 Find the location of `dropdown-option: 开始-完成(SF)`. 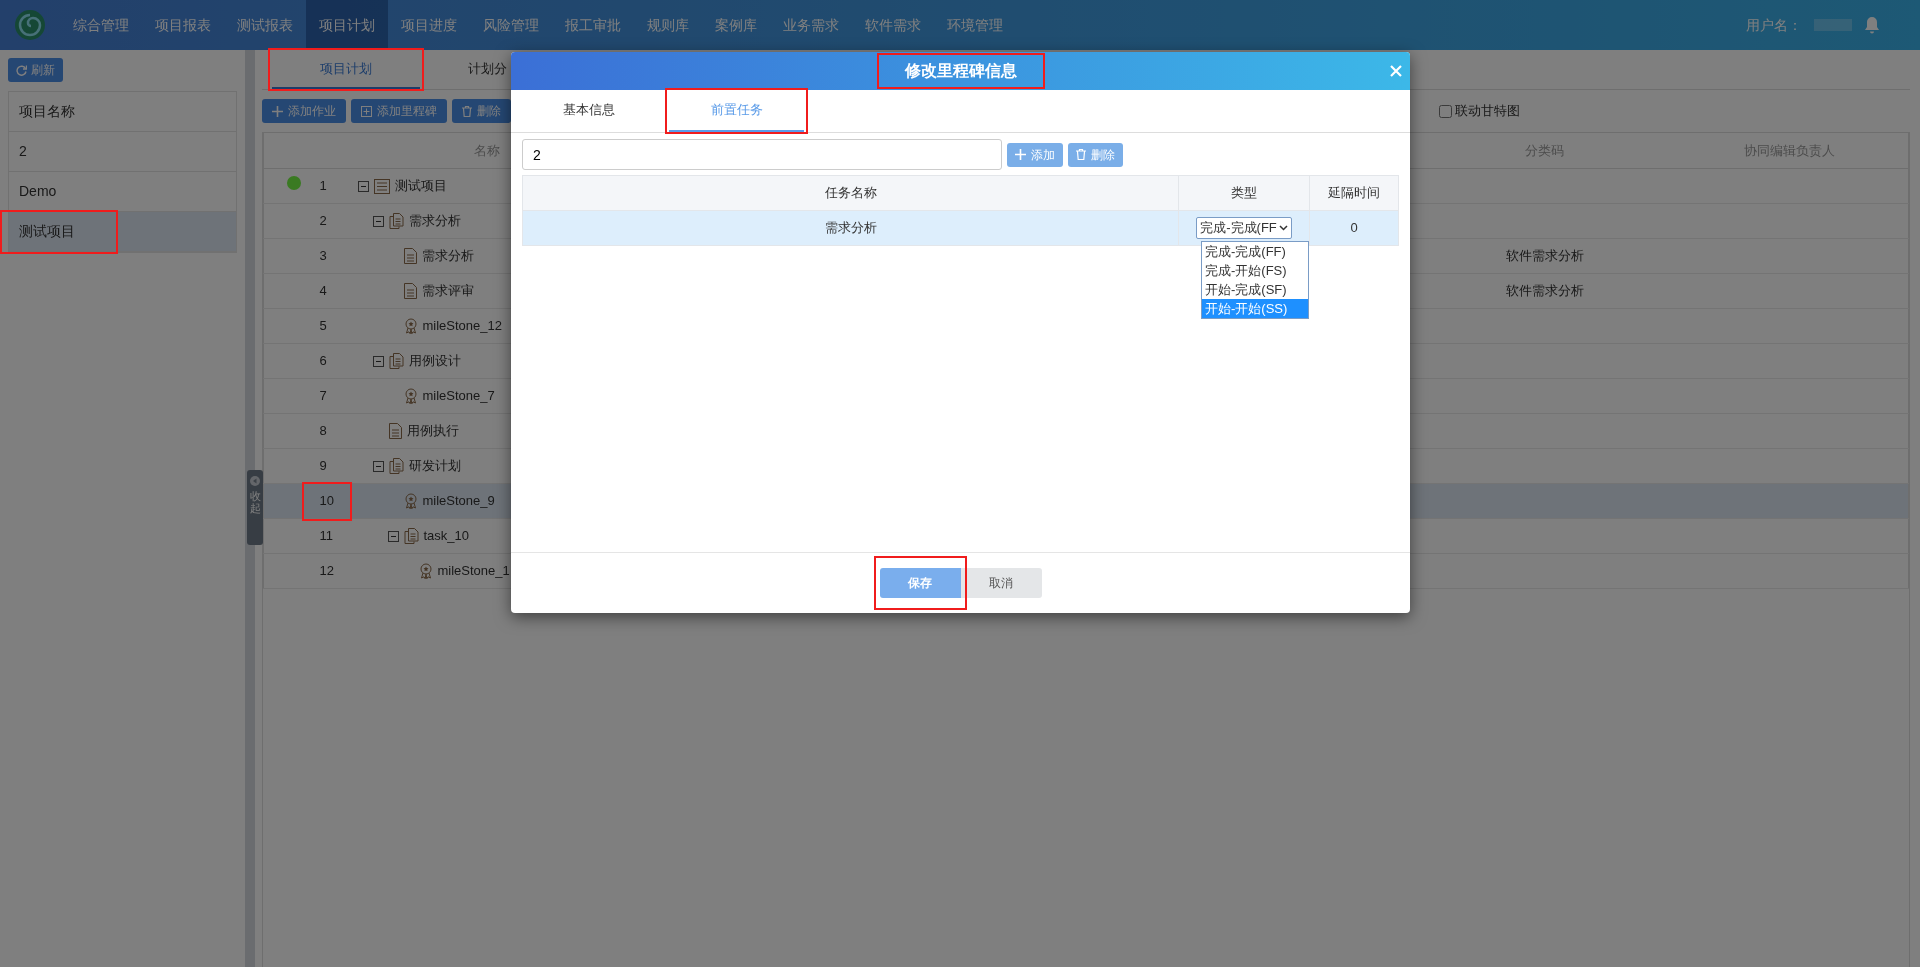

dropdown-option: 开始-完成(SF) is located at coordinates (1255, 289).